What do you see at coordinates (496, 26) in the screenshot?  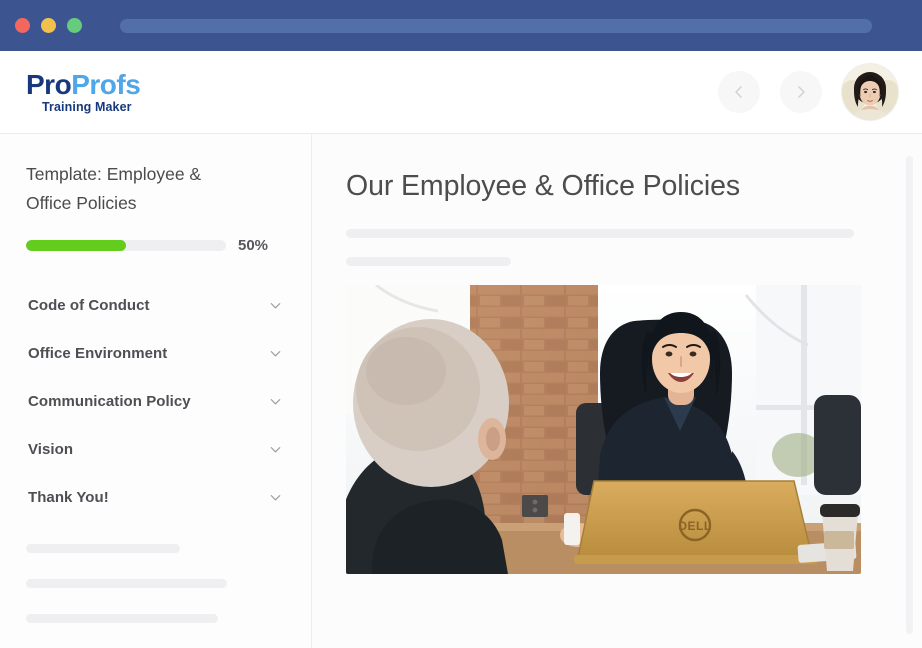 I see `address-bar` at bounding box center [496, 26].